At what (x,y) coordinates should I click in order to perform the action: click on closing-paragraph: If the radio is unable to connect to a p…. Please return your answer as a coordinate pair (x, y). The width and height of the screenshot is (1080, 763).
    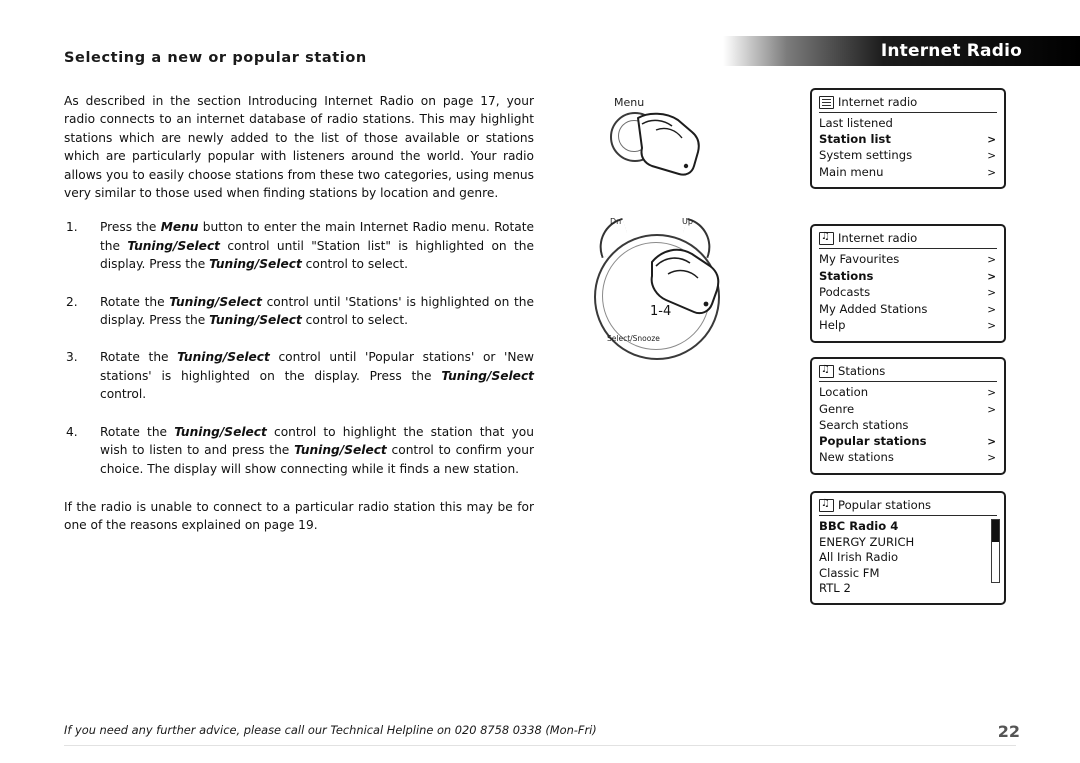
    Looking at the image, I should click on (299, 516).